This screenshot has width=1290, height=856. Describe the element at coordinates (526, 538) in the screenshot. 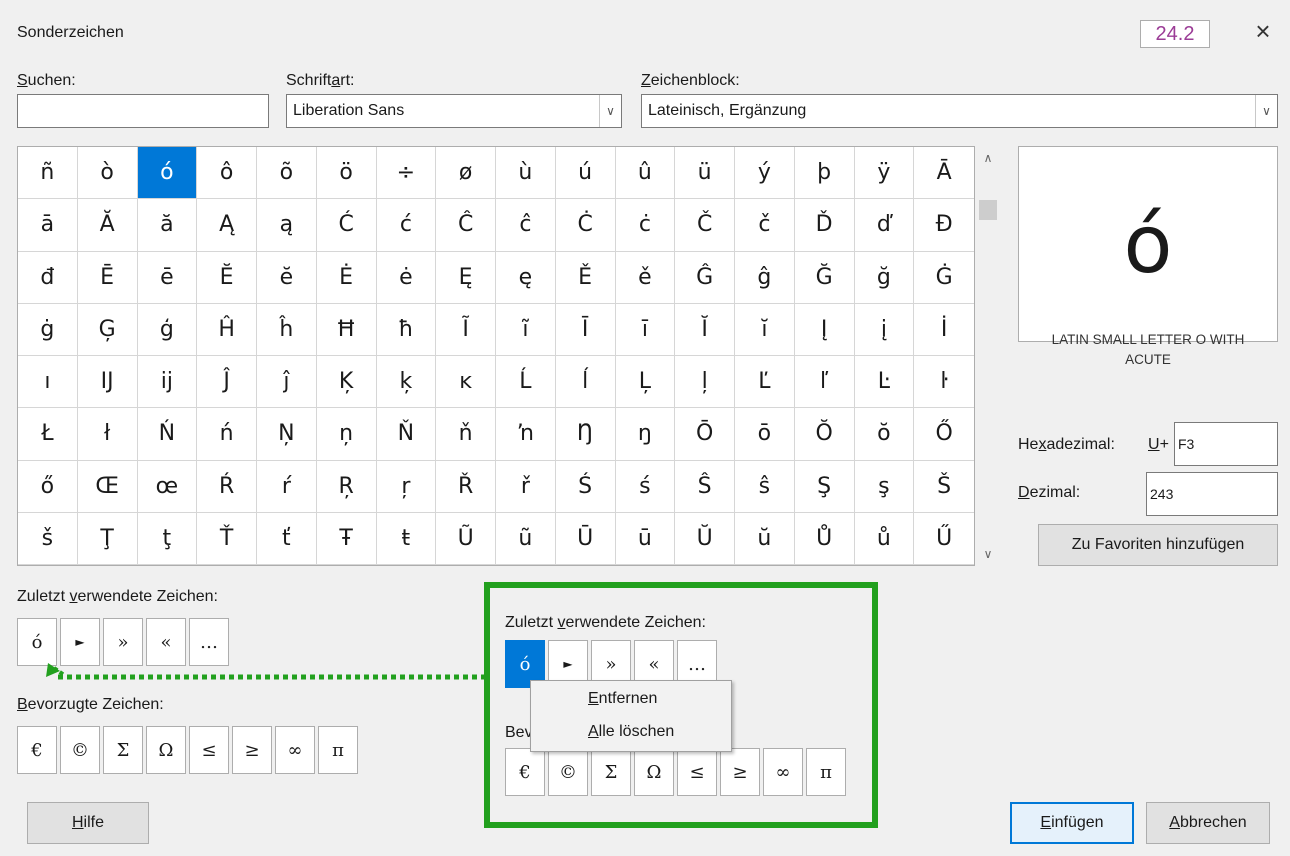

I see `grid-cell: ũ` at that location.